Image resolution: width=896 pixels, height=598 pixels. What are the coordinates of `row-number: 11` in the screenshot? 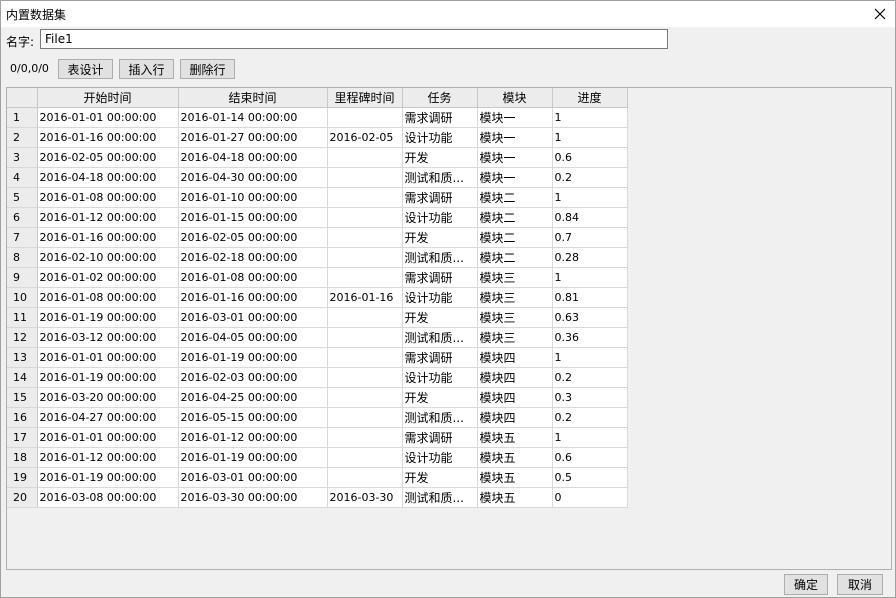 It's located at (22, 317).